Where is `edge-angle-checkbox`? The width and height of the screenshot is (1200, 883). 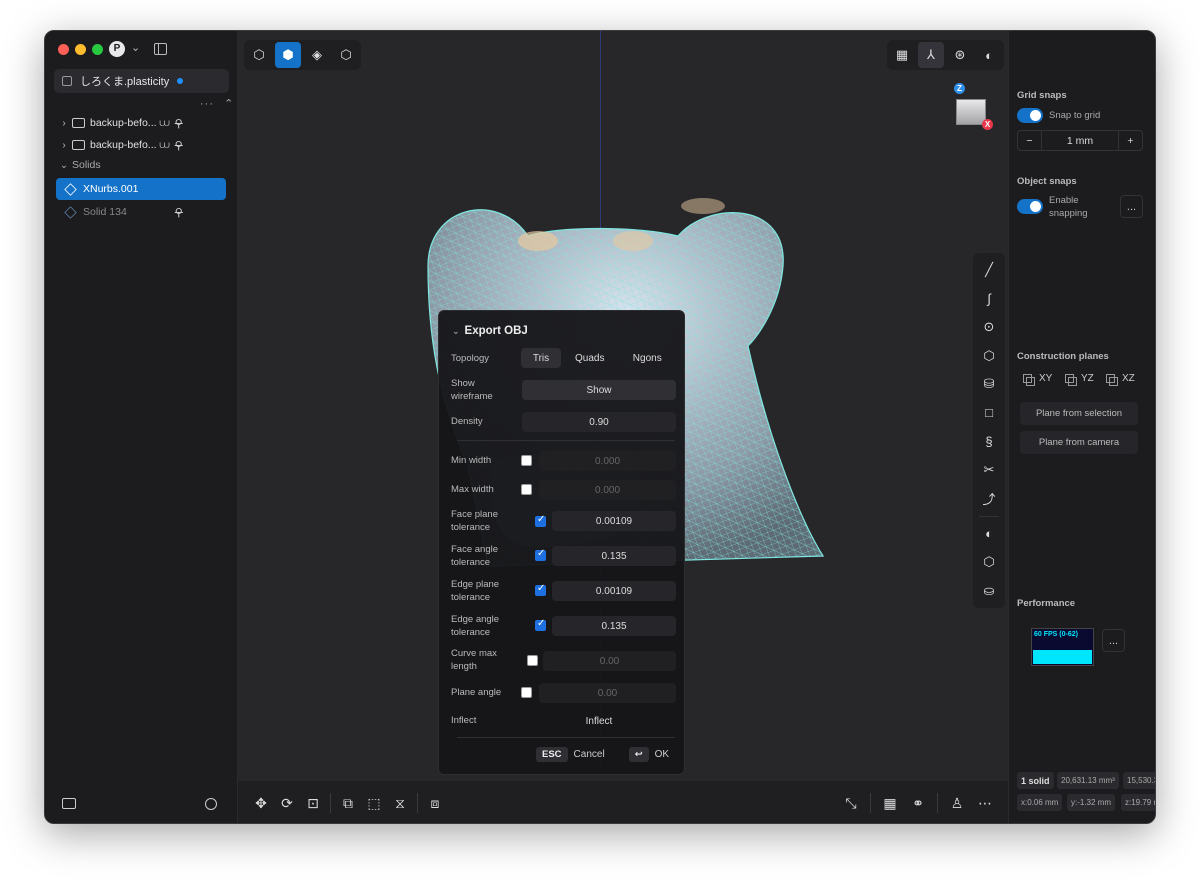 edge-angle-checkbox is located at coordinates (540, 624).